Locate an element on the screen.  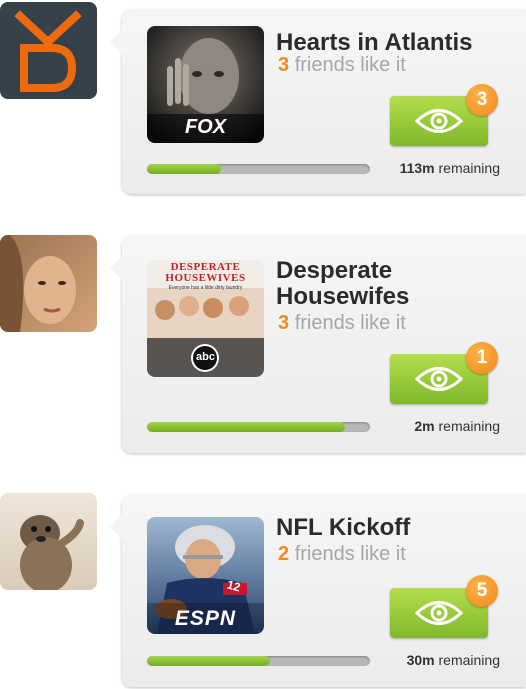
show-poster: FOX is located at coordinates (205, 84).